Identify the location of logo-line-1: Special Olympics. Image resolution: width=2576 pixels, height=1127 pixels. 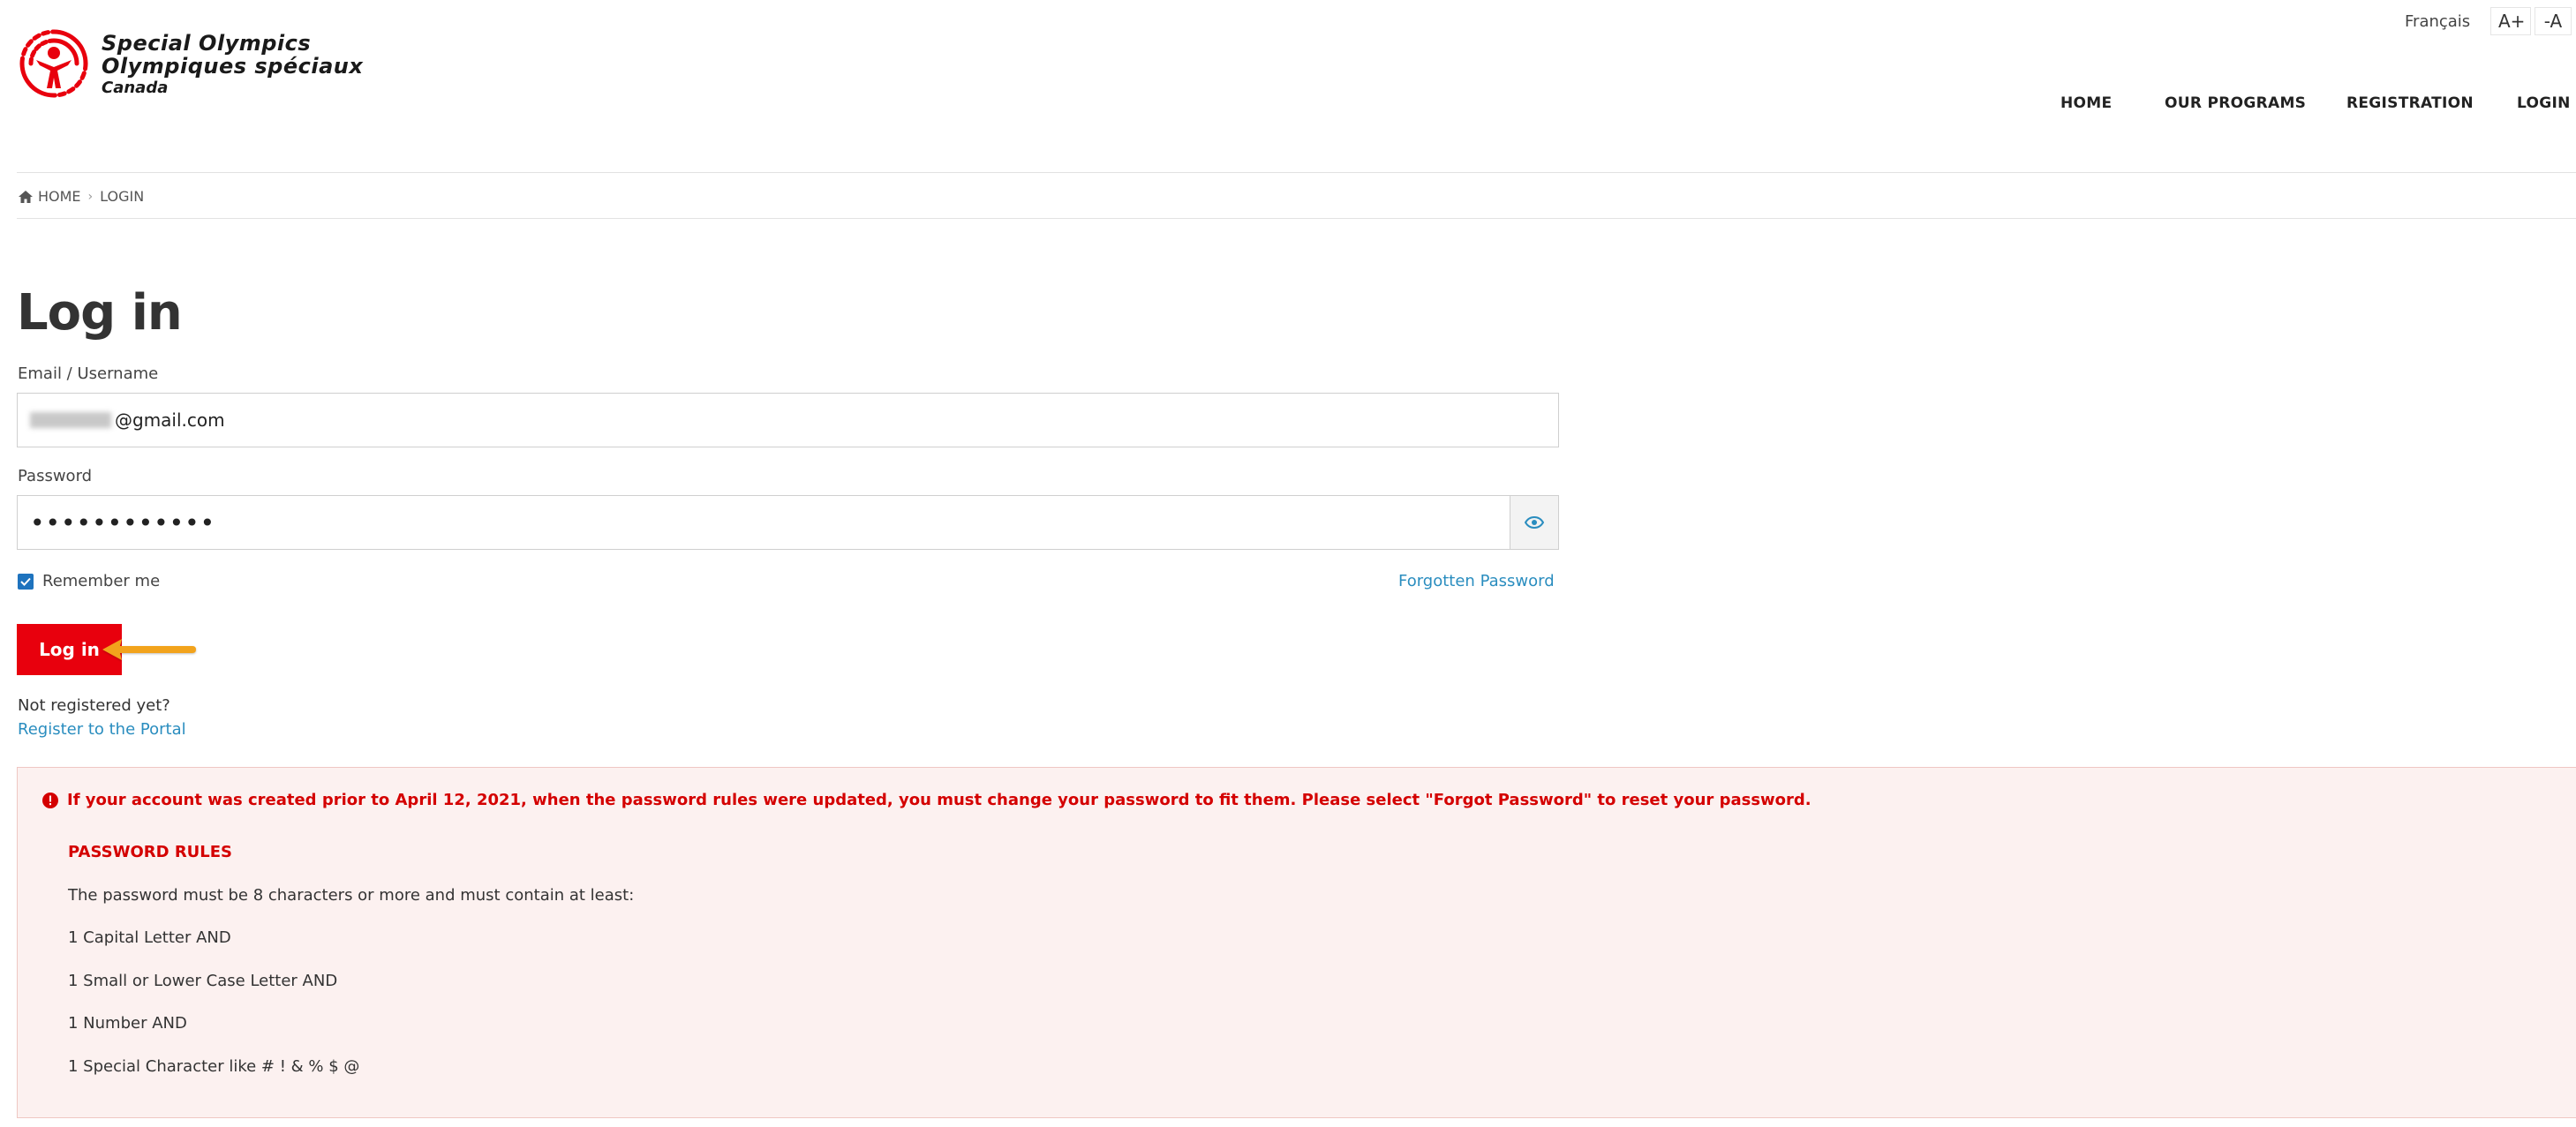
(207, 43).